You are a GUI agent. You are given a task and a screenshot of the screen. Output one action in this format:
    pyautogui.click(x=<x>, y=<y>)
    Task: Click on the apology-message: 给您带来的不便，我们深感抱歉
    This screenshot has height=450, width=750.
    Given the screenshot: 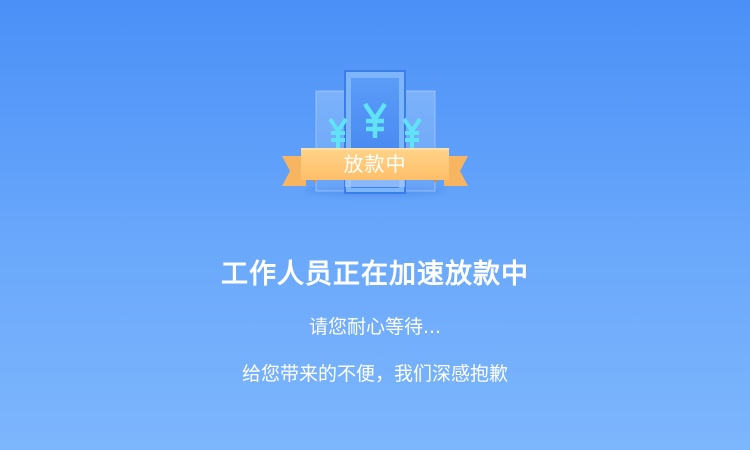 What is the action you would take?
    pyautogui.click(x=374, y=374)
    